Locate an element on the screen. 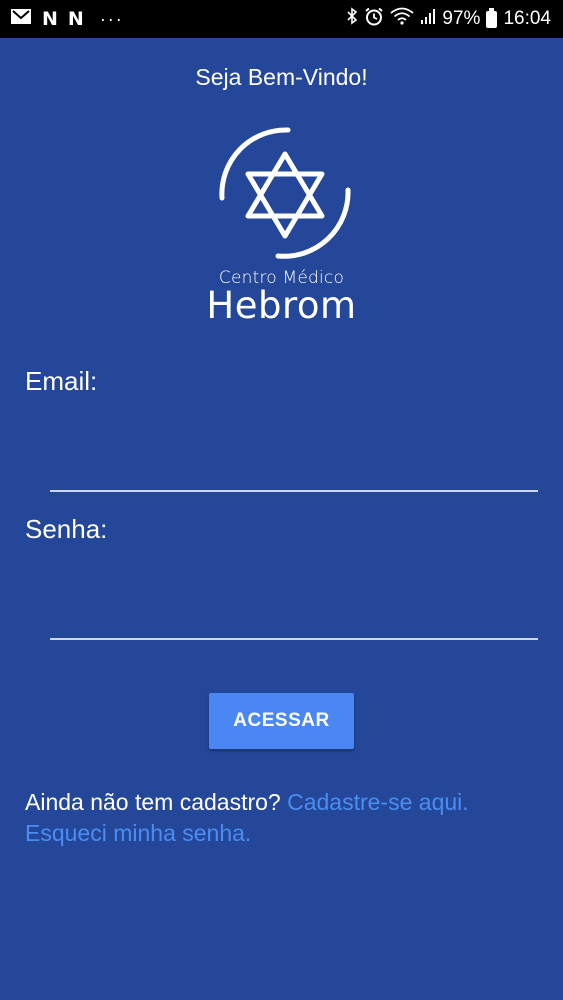 This screenshot has height=1000, width=563. logo-name: Hebrom is located at coordinates (281, 305).